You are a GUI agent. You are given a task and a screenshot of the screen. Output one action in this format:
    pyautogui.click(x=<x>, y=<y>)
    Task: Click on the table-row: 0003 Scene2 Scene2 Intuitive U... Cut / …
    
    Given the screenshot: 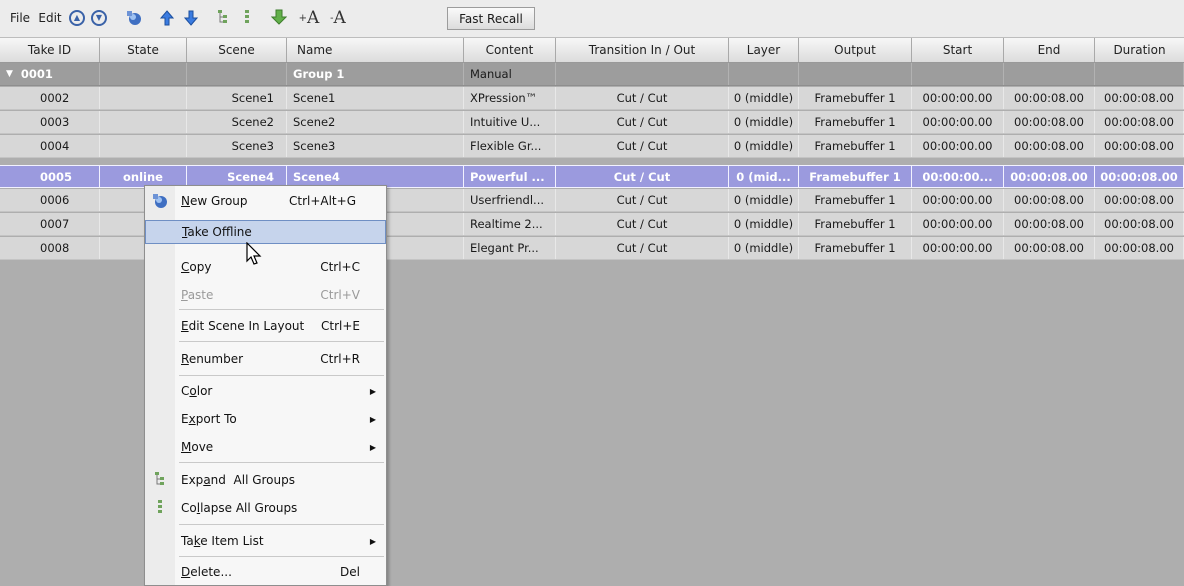 What is the action you would take?
    pyautogui.click(x=592, y=122)
    